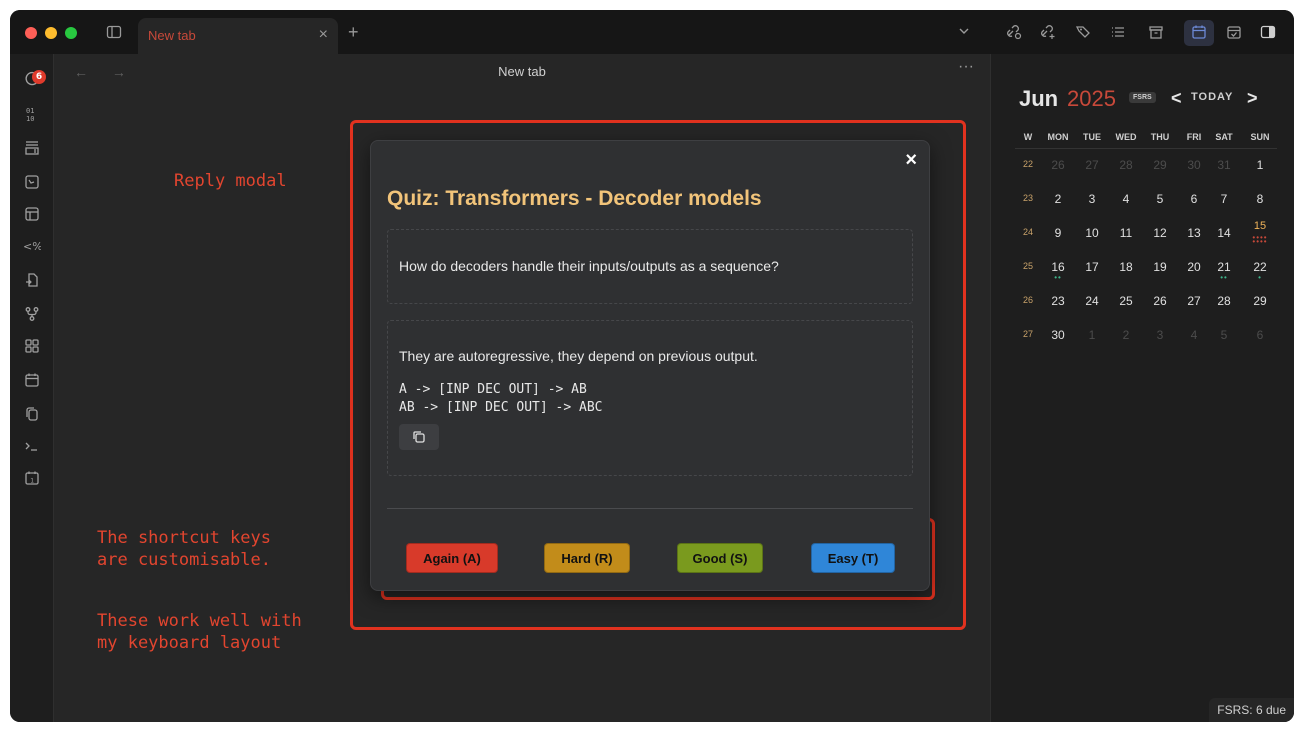  Describe the element at coordinates (1126, 301) in the screenshot. I see `calendar-day: 25` at that location.